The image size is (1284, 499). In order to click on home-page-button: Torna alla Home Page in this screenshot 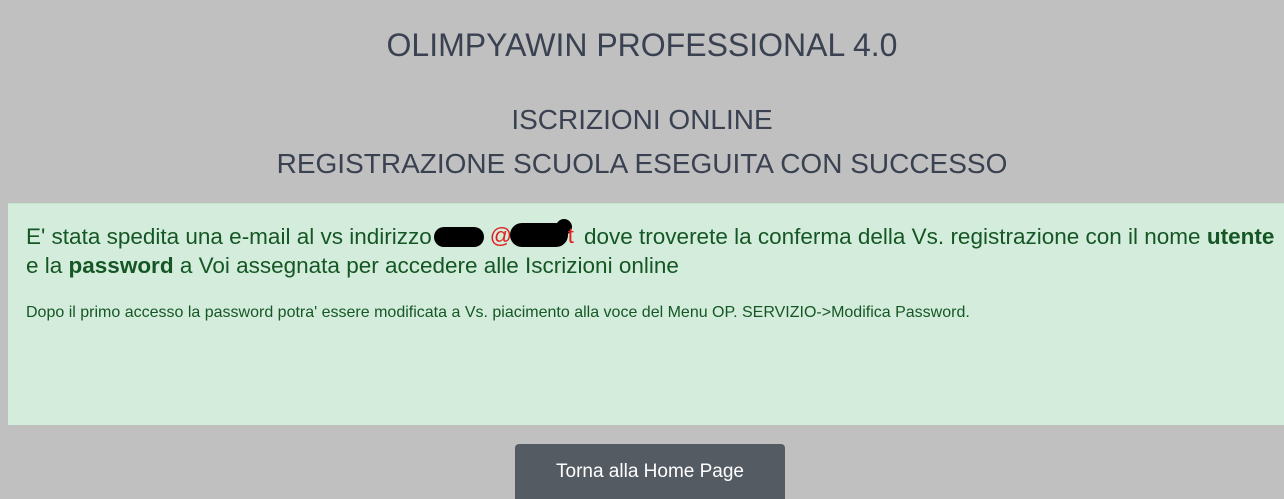, I will do `click(650, 471)`.